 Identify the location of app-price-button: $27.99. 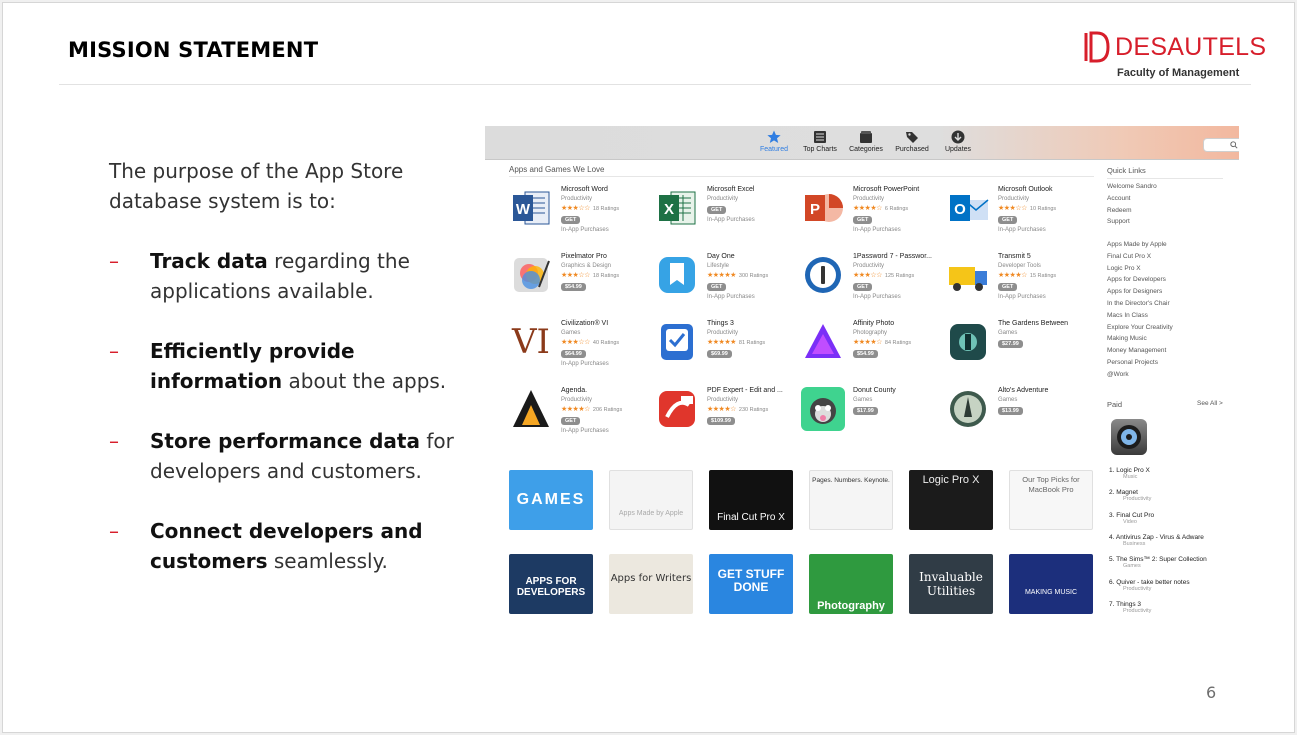
(1010, 344).